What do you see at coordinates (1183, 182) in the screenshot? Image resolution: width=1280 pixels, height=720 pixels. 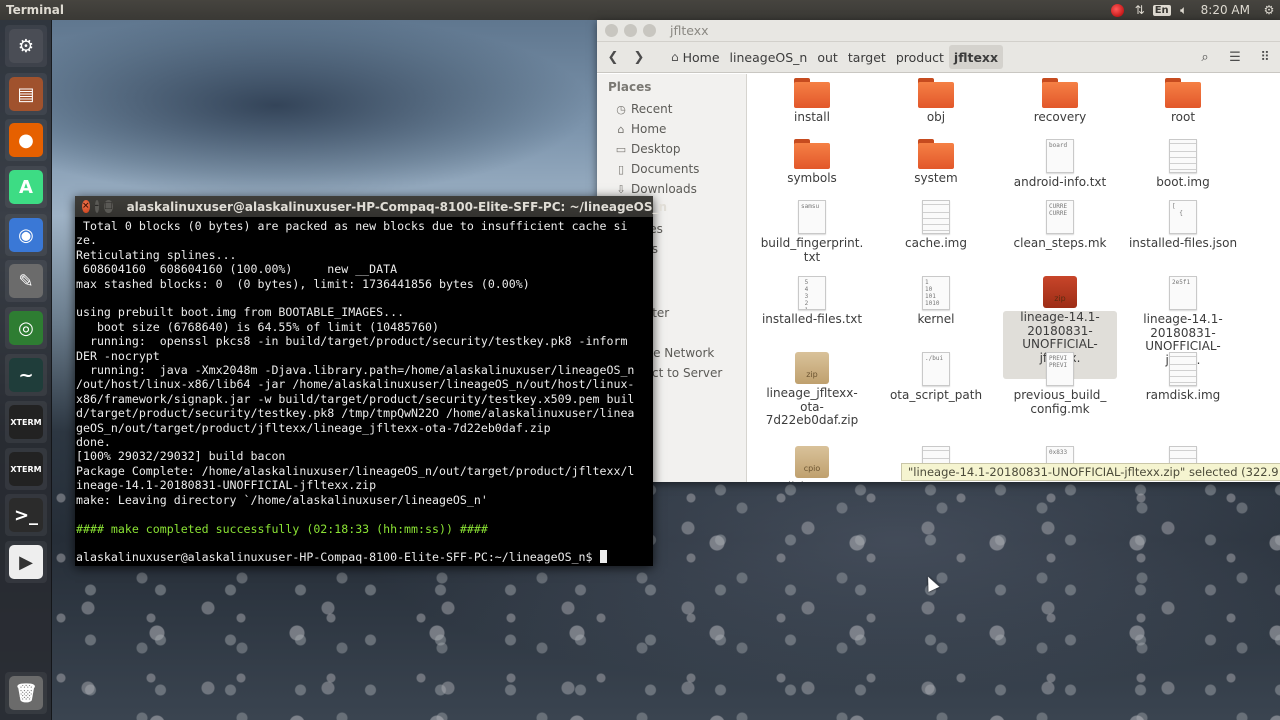 I see `file-name: boot.img` at bounding box center [1183, 182].